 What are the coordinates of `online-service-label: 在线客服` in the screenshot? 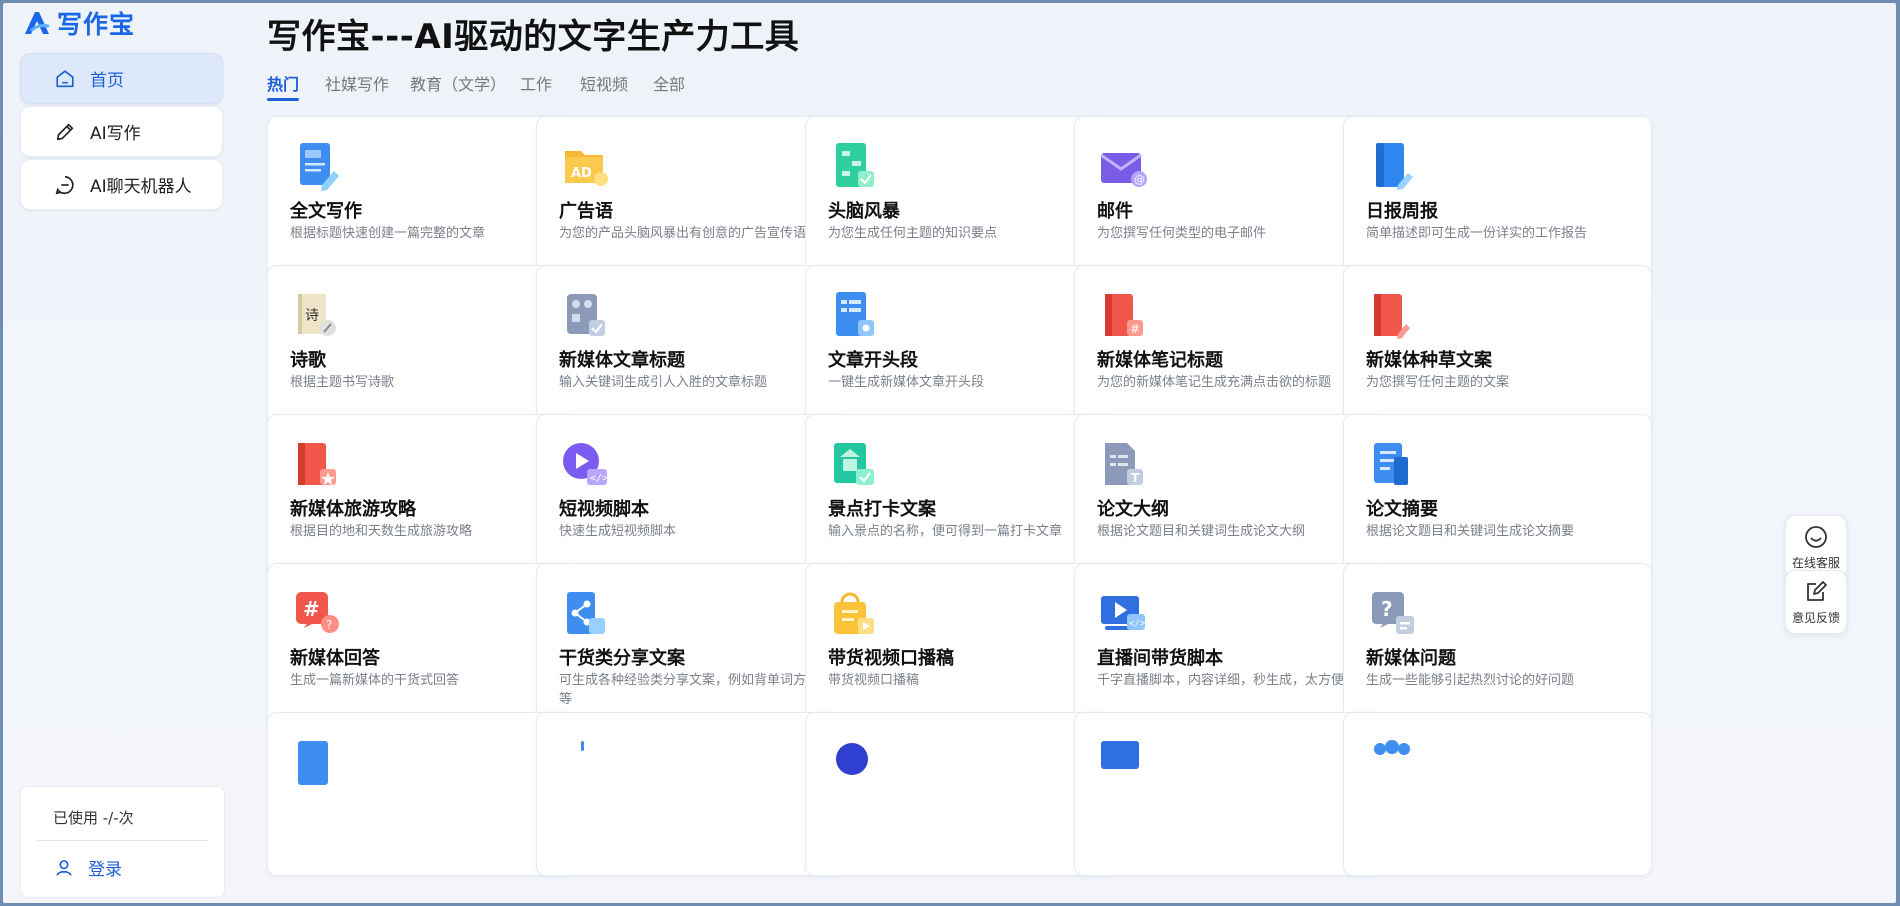 It's located at (1815, 562).